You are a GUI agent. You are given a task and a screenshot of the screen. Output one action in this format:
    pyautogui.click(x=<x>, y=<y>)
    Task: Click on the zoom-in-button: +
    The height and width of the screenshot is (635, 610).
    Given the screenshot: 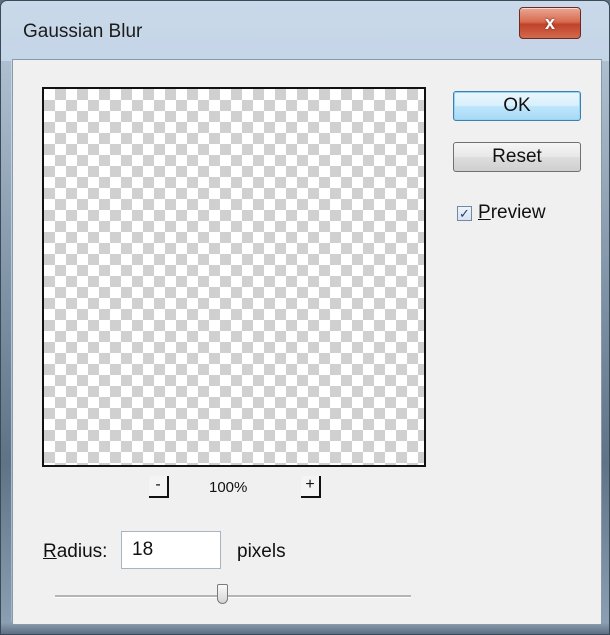 What is the action you would take?
    pyautogui.click(x=311, y=487)
    